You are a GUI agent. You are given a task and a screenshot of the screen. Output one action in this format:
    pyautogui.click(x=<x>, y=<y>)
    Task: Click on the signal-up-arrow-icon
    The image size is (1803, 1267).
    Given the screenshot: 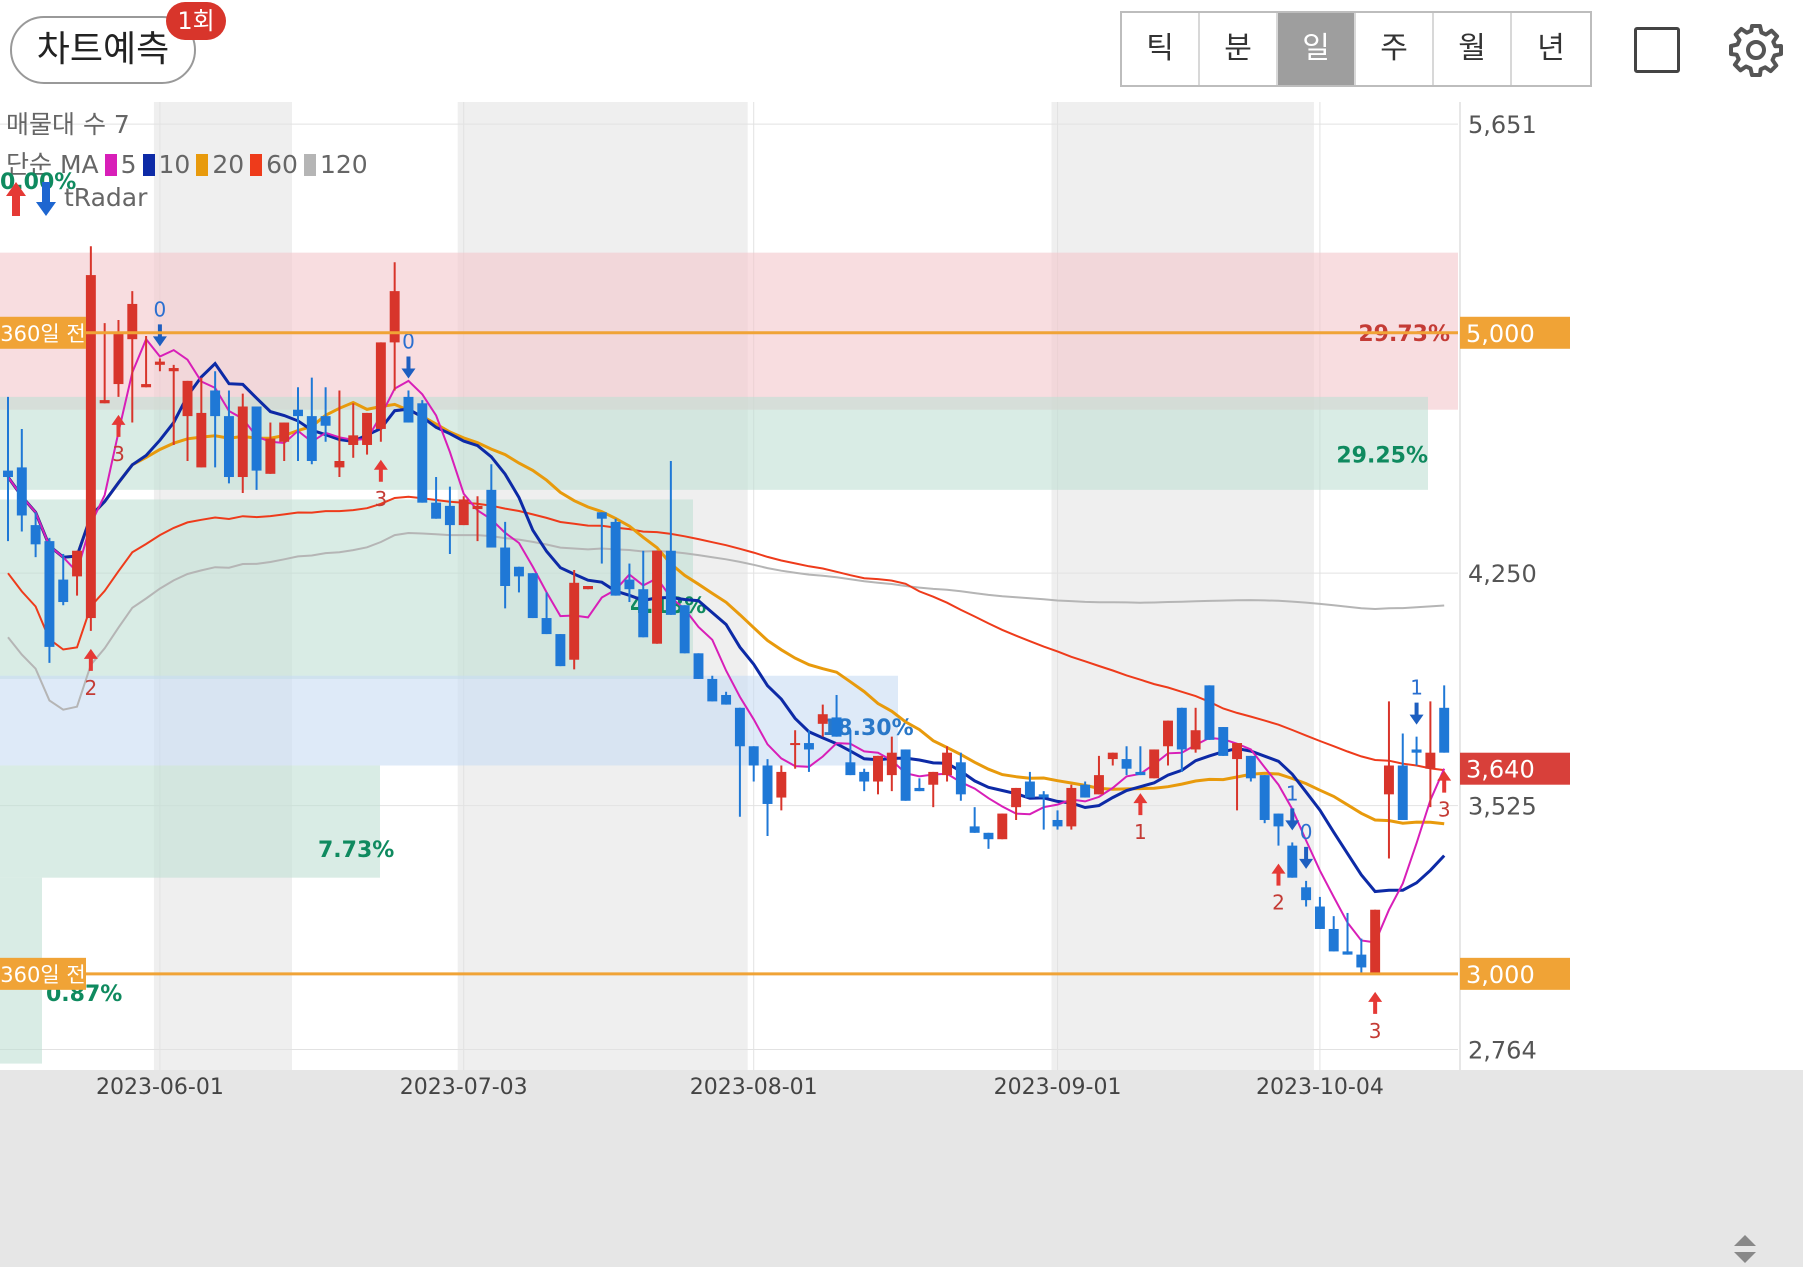 What is the action you would take?
    pyautogui.click(x=1375, y=1002)
    